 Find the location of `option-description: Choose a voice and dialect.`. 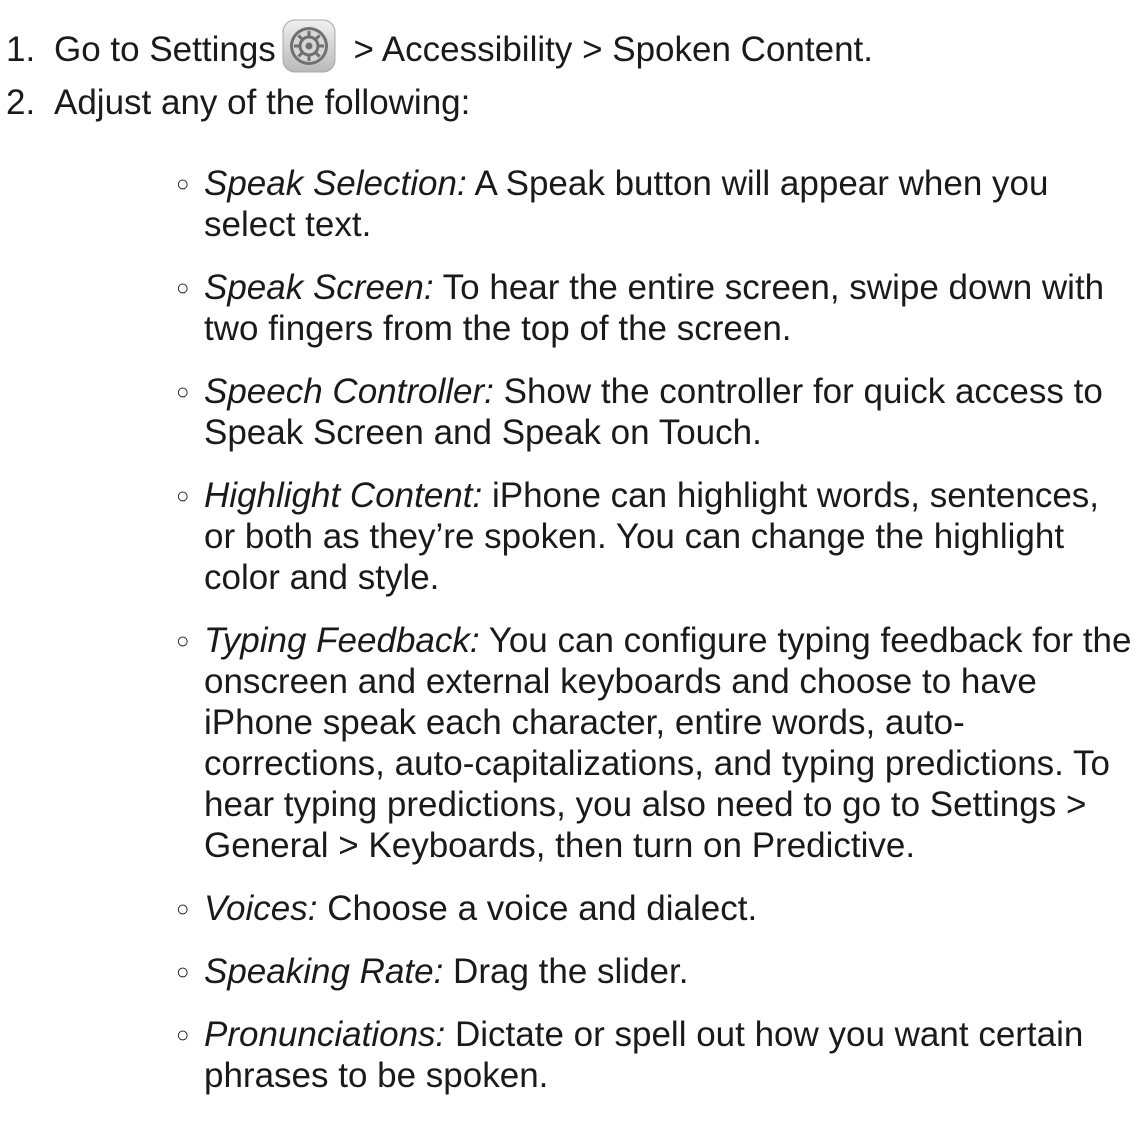

option-description: Choose a voice and dialect. is located at coordinates (537, 908).